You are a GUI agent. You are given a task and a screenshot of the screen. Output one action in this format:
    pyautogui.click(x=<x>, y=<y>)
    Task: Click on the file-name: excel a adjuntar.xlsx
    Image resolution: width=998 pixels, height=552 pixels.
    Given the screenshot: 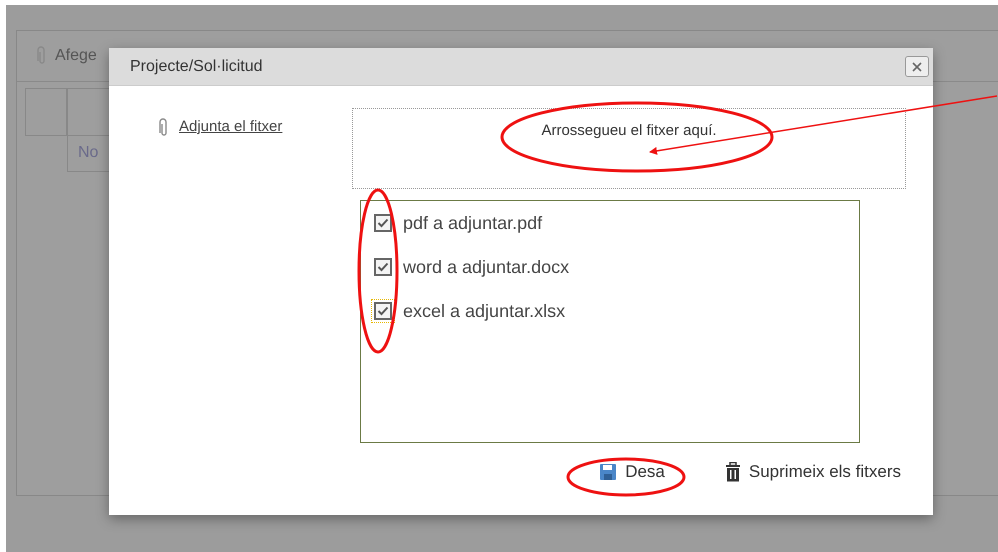 What is the action you would take?
    pyautogui.click(x=484, y=311)
    